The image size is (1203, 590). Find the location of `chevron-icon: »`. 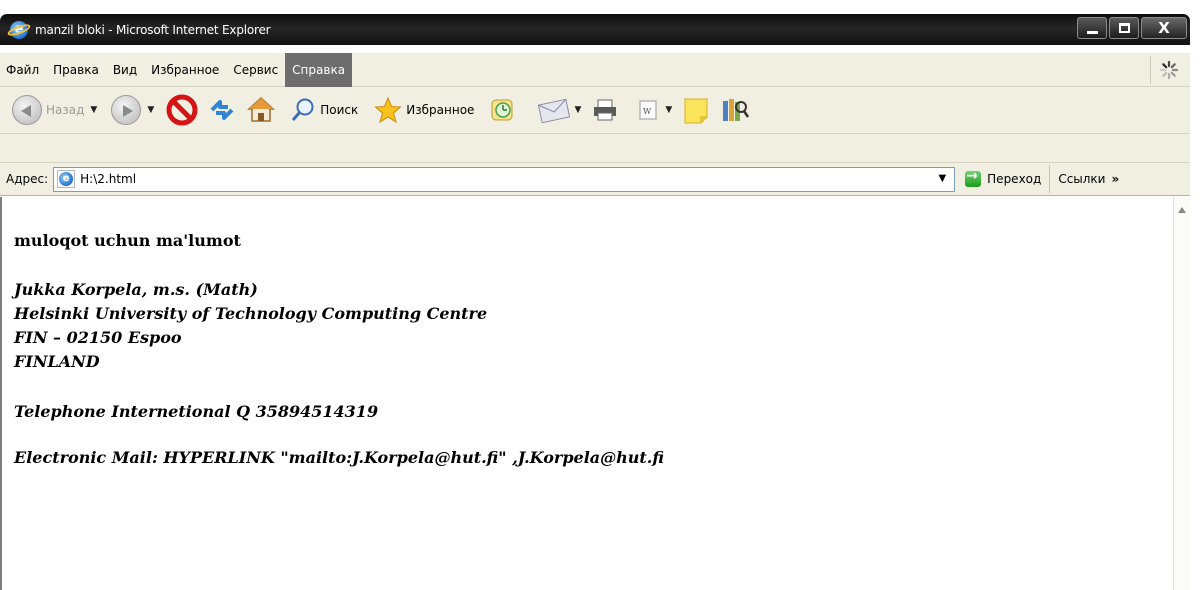

chevron-icon: » is located at coordinates (1115, 179).